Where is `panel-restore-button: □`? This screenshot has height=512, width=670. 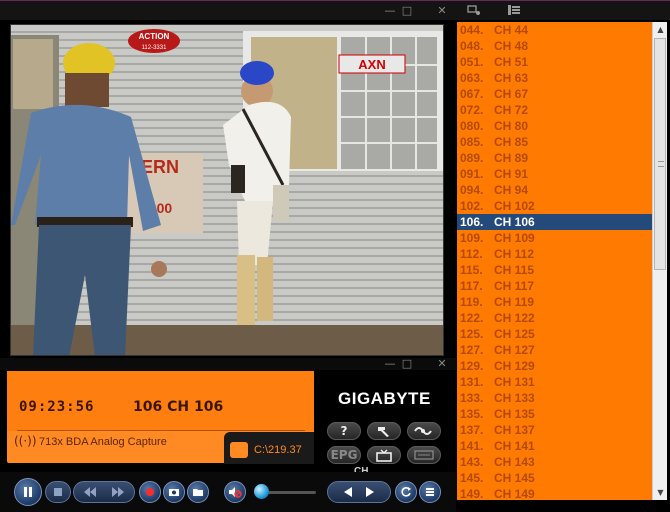
panel-restore-button: □ is located at coordinates (407, 363).